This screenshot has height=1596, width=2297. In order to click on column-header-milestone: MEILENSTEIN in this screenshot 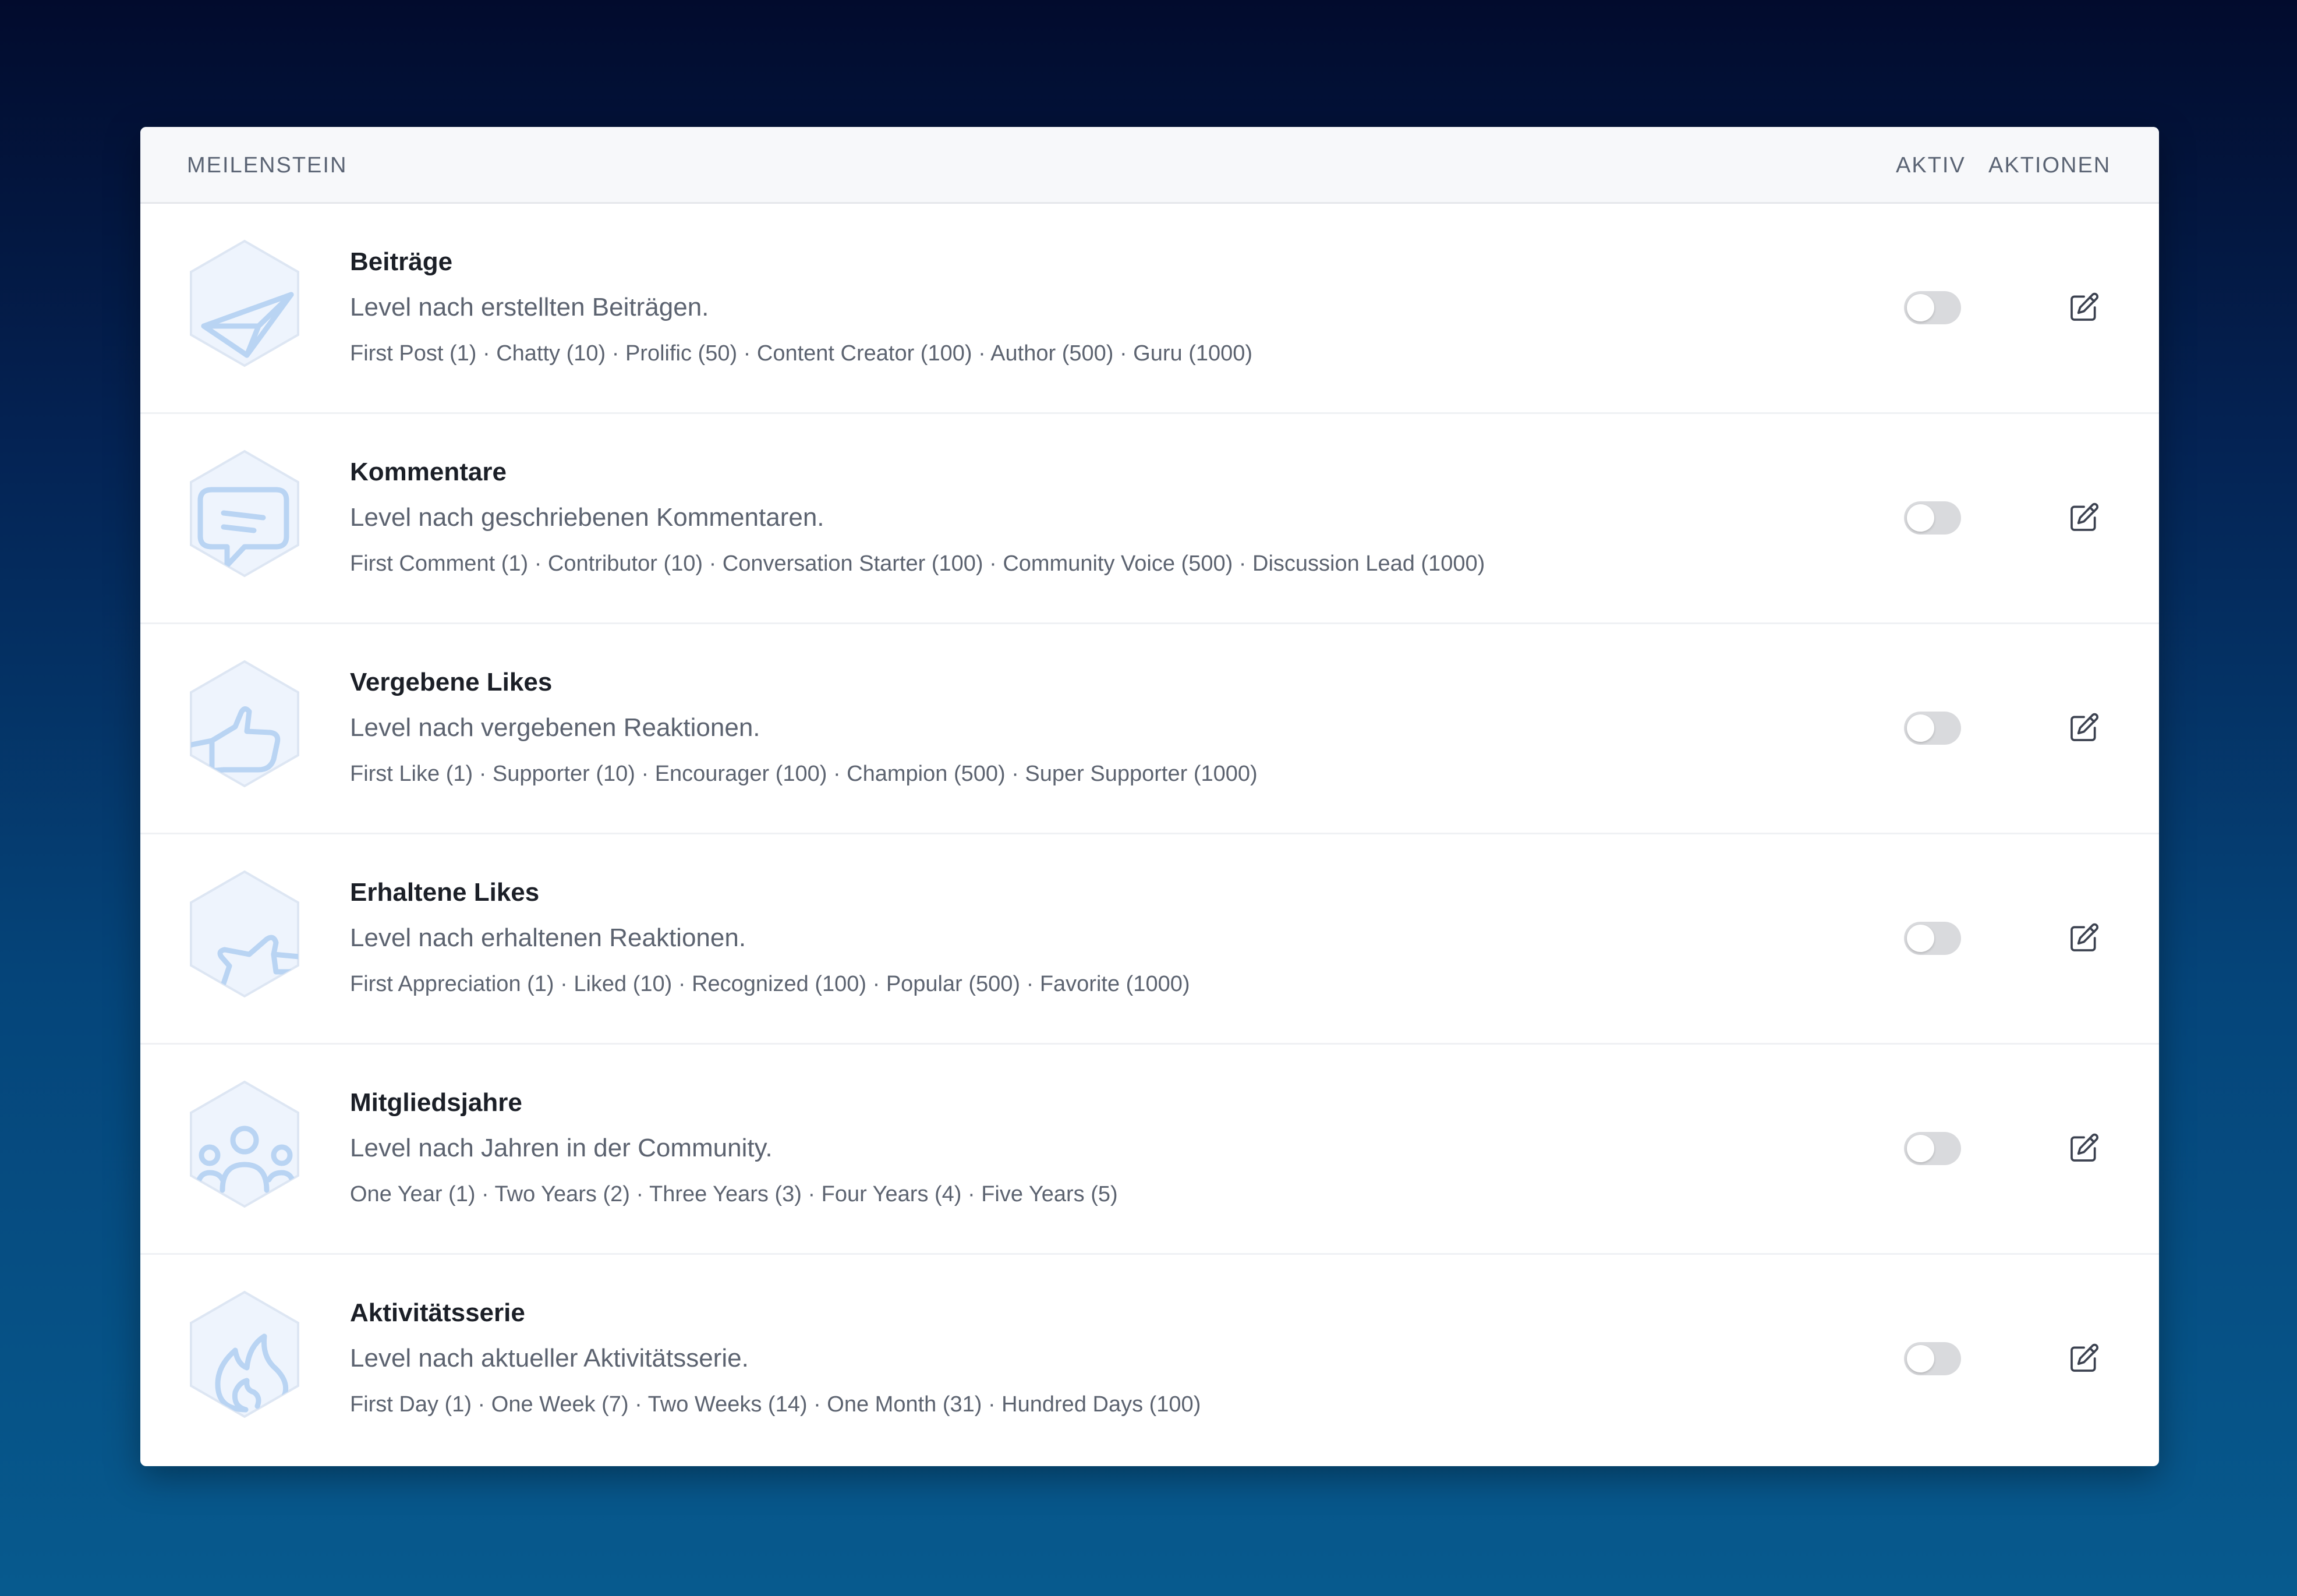, I will do `click(267, 166)`.